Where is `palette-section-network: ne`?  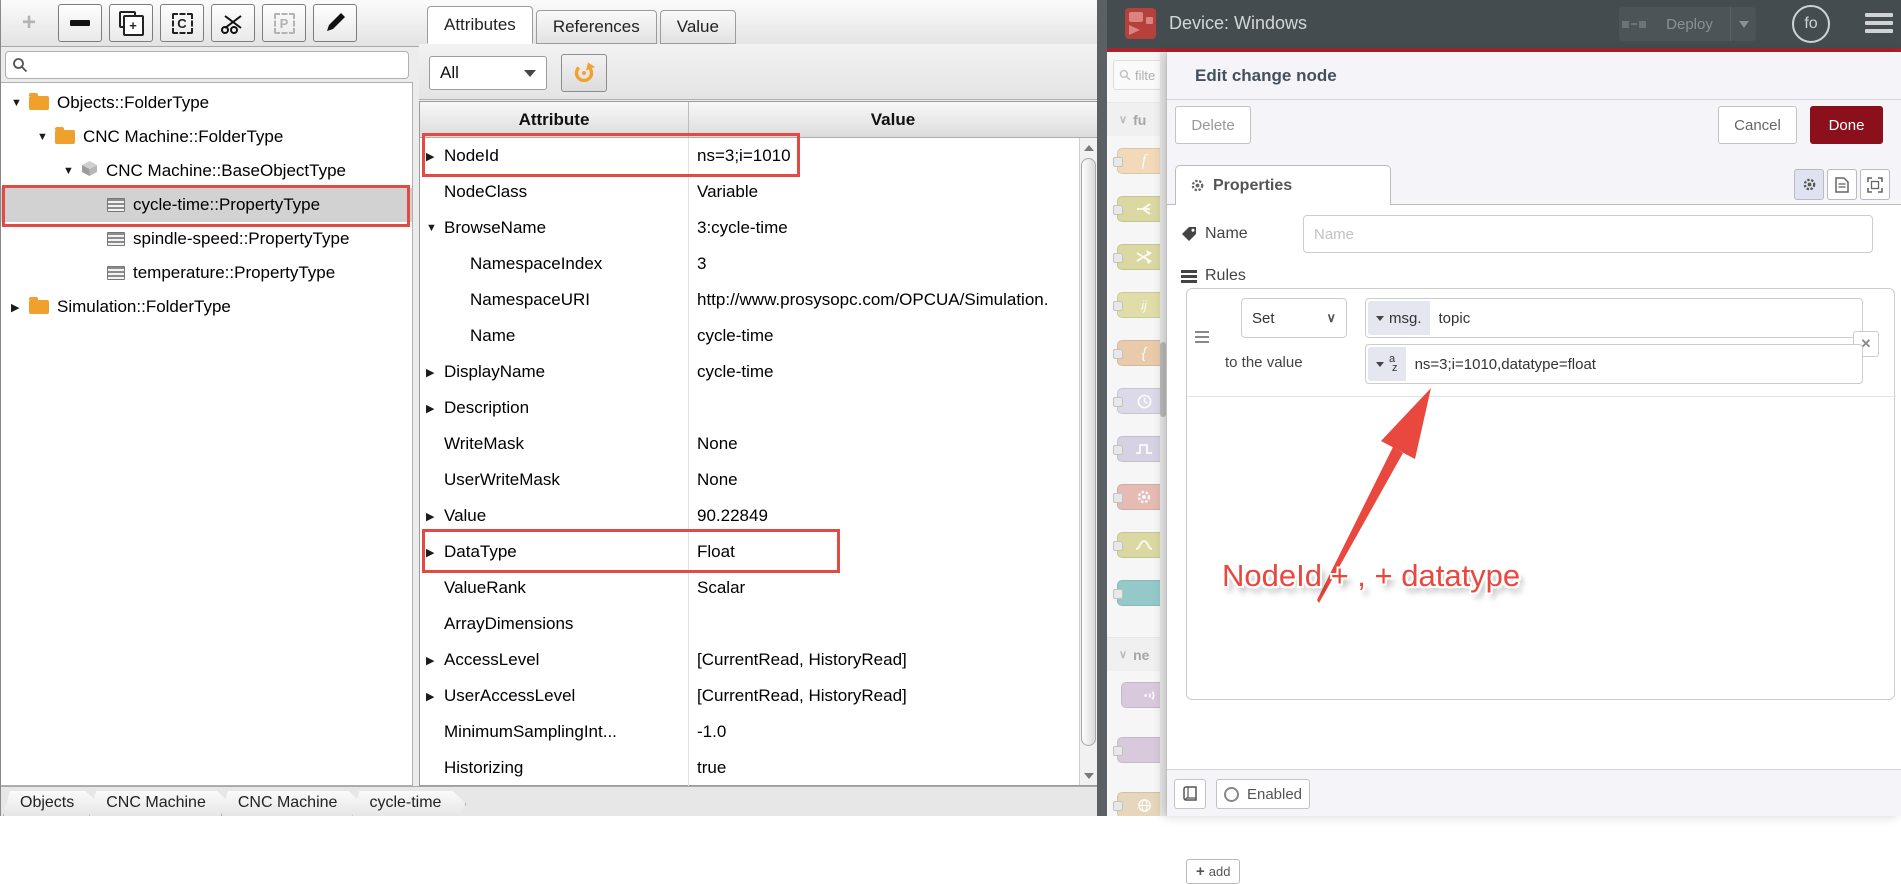 palette-section-network: ne is located at coordinates (1136, 654).